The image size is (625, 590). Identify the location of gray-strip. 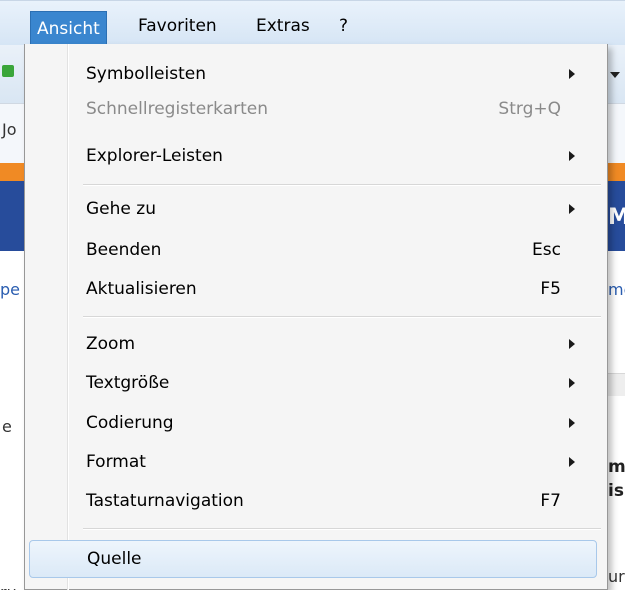
(616, 384).